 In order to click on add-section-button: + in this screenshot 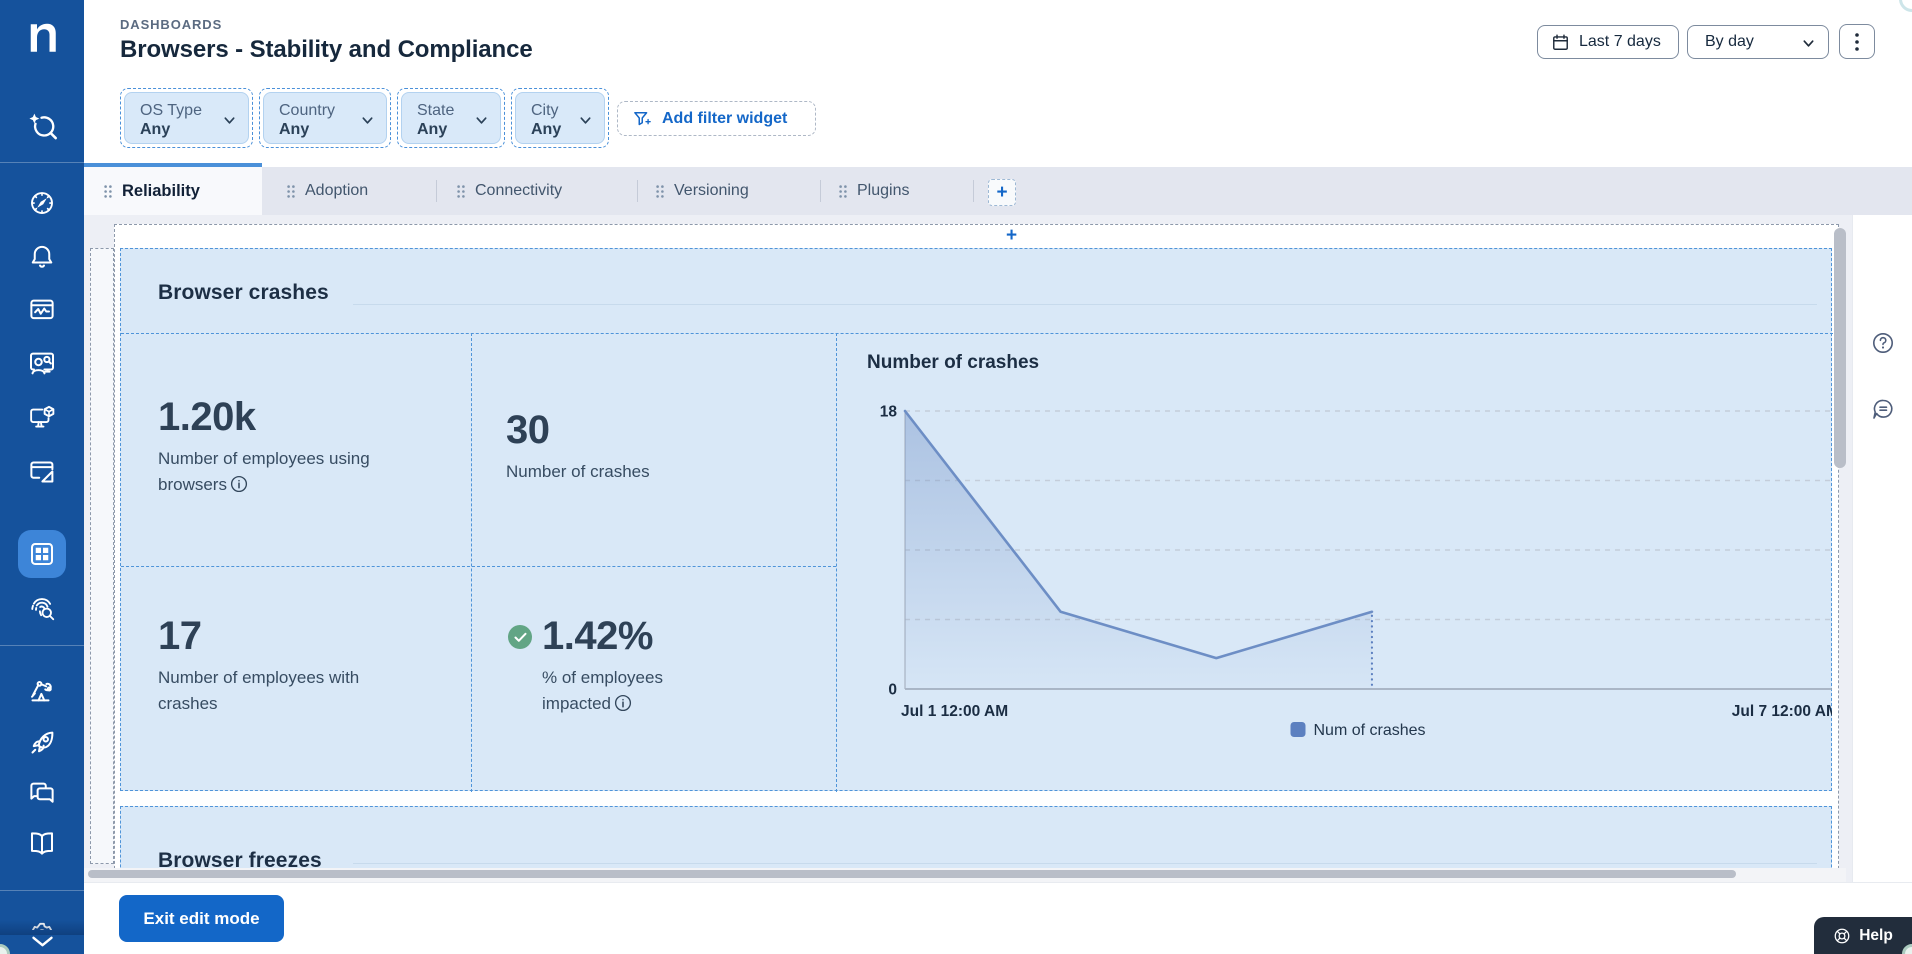, I will do `click(1011, 235)`.